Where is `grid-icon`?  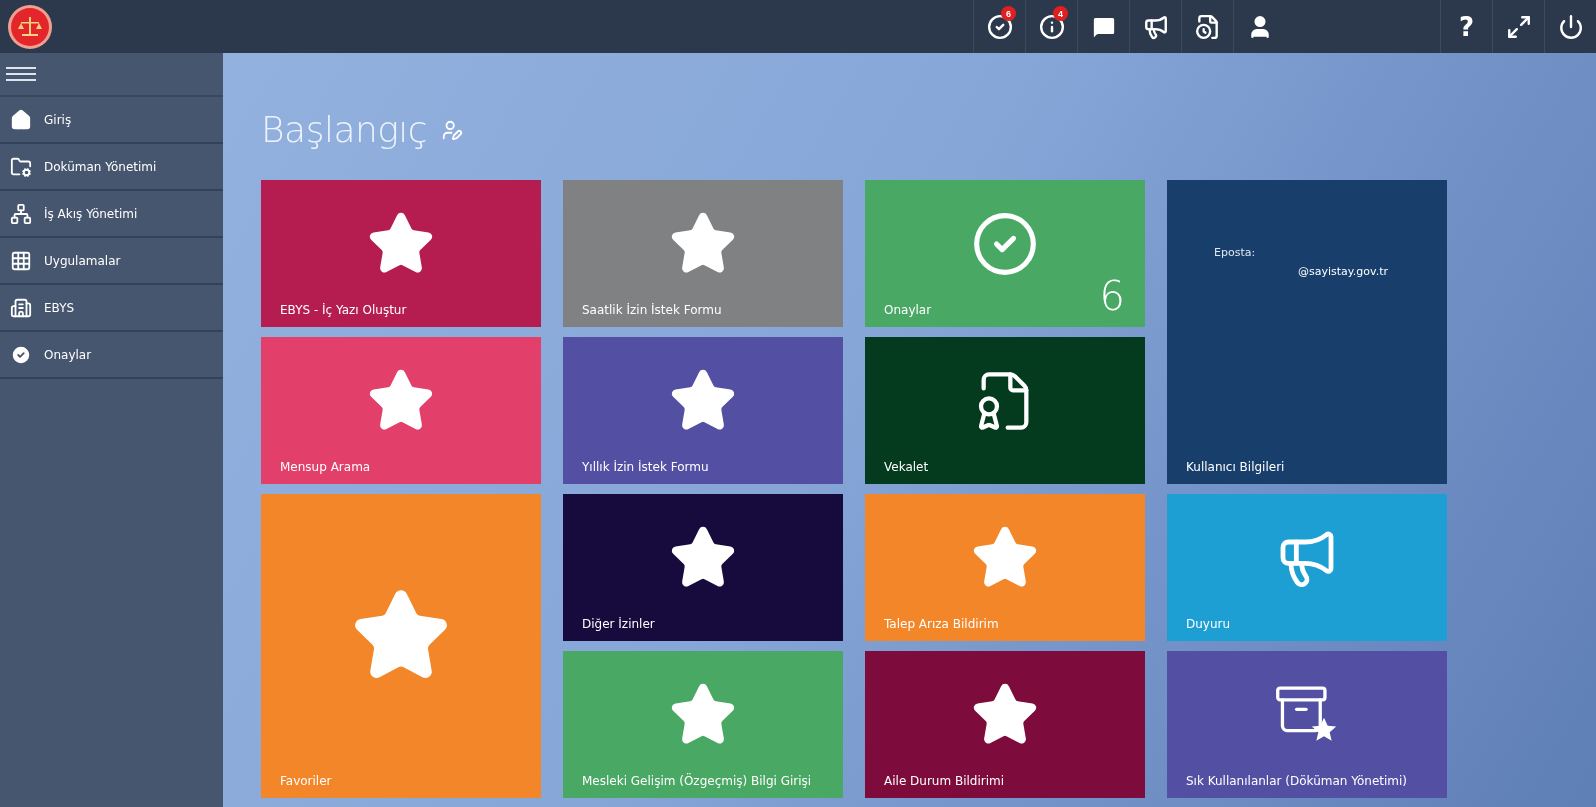 grid-icon is located at coordinates (21, 260).